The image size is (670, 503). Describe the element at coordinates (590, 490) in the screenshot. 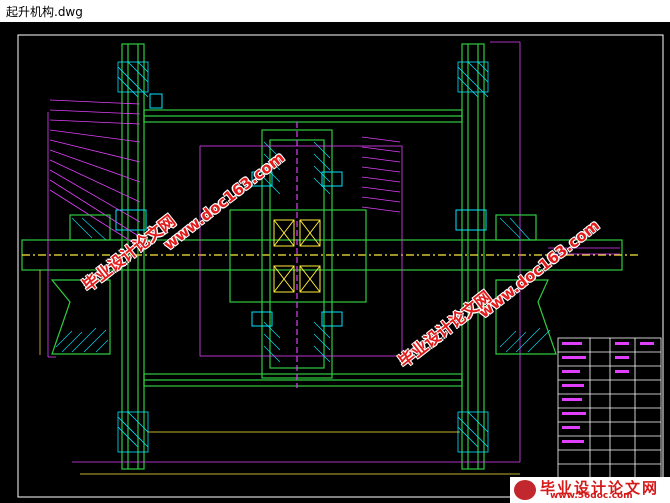

I see `site-logo: 毕业设计论文网 www.56doc.com` at that location.